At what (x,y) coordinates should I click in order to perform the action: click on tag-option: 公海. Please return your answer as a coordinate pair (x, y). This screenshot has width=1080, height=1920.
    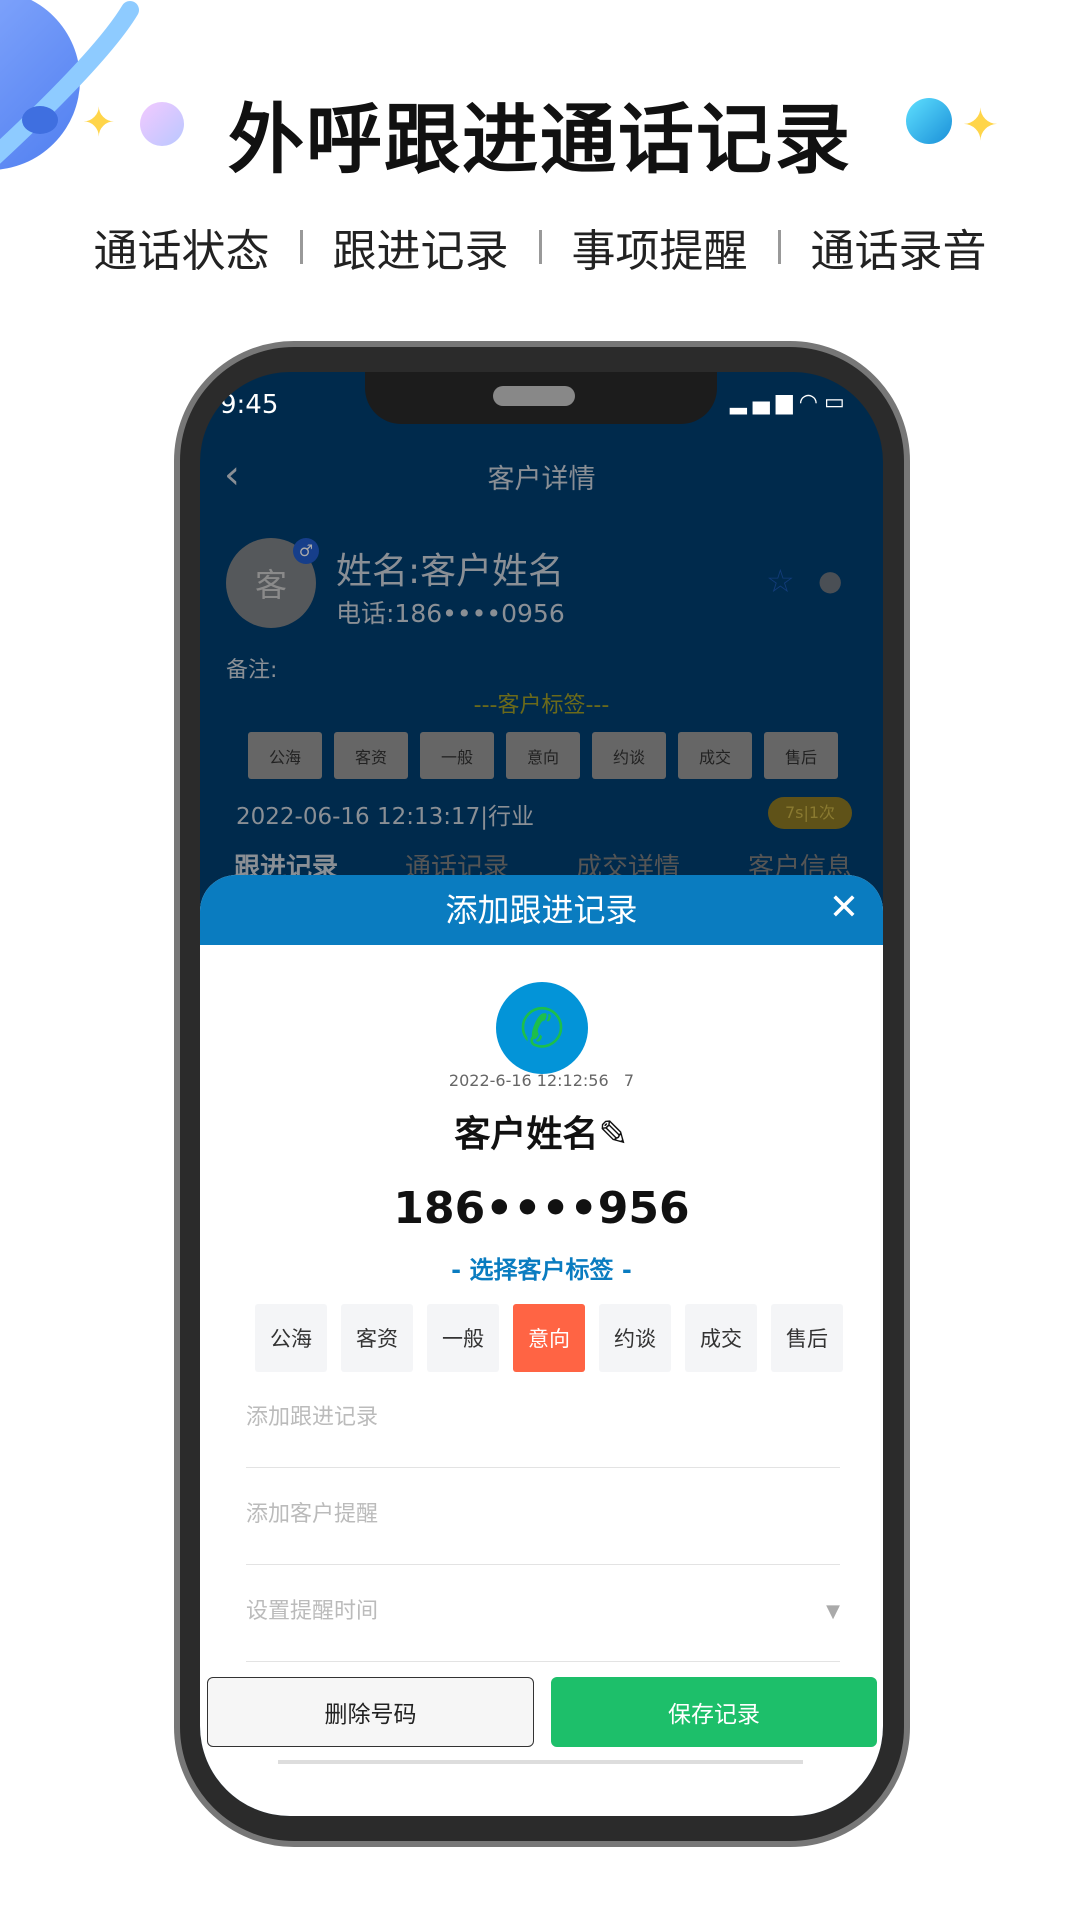
    Looking at the image, I should click on (291, 1338).